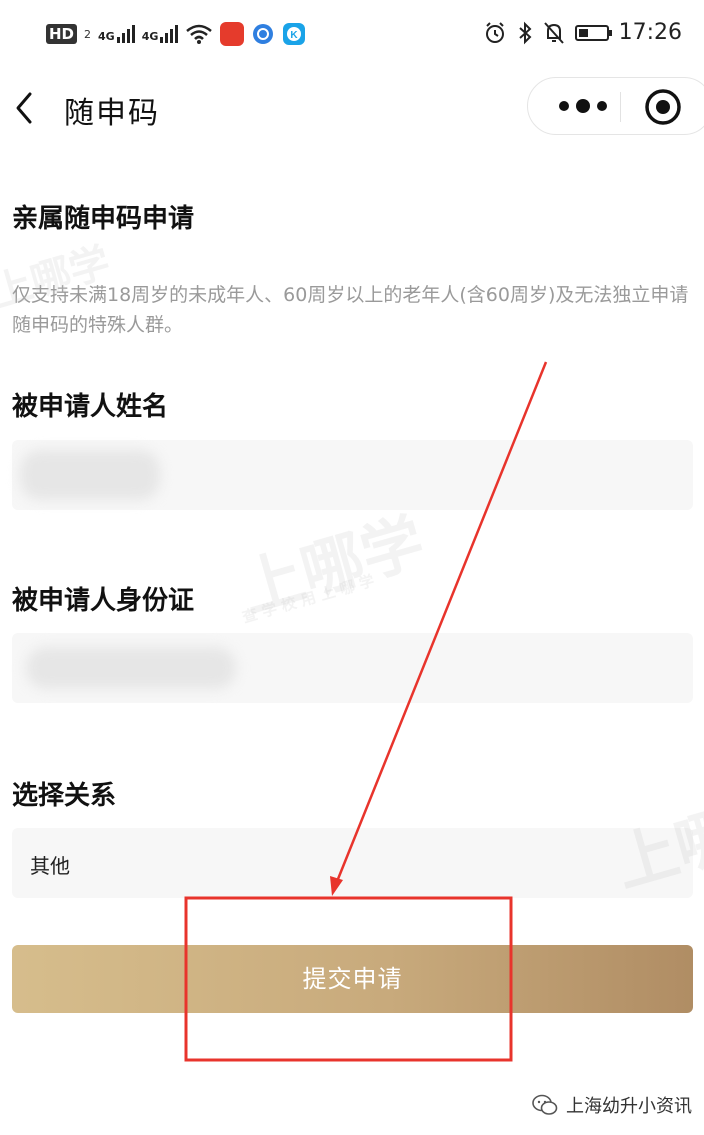  Describe the element at coordinates (199, 34) in the screenshot. I see `wifi-icon` at that location.